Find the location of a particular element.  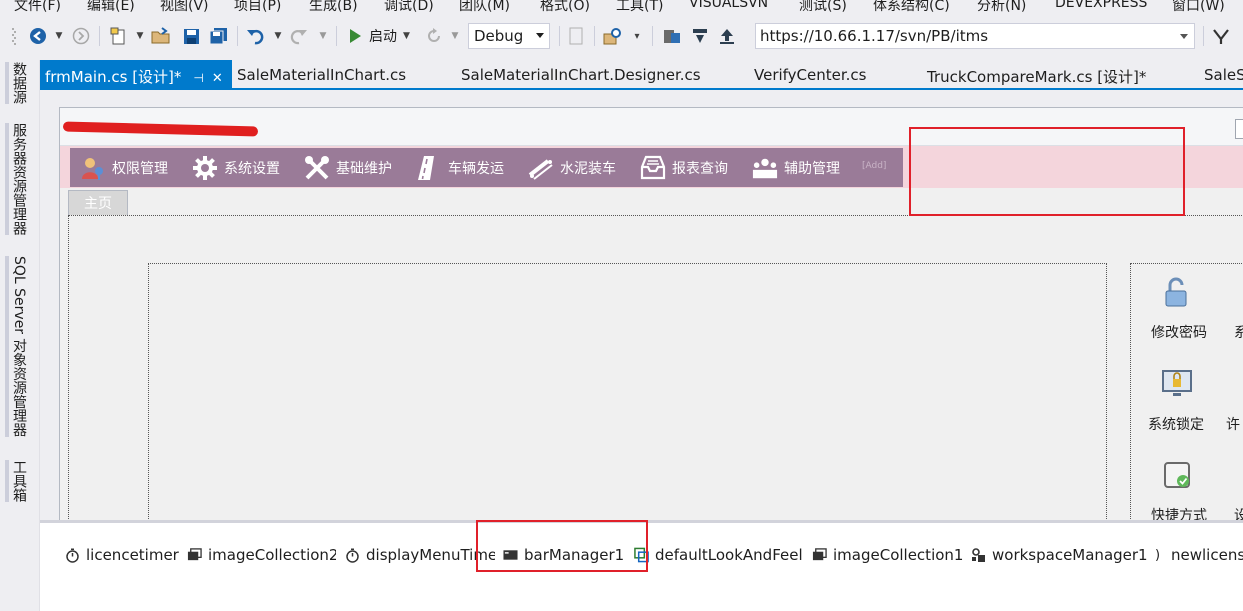

svn-url-select: https://10.66.1.17/svn/PB/itms is located at coordinates (975, 36).